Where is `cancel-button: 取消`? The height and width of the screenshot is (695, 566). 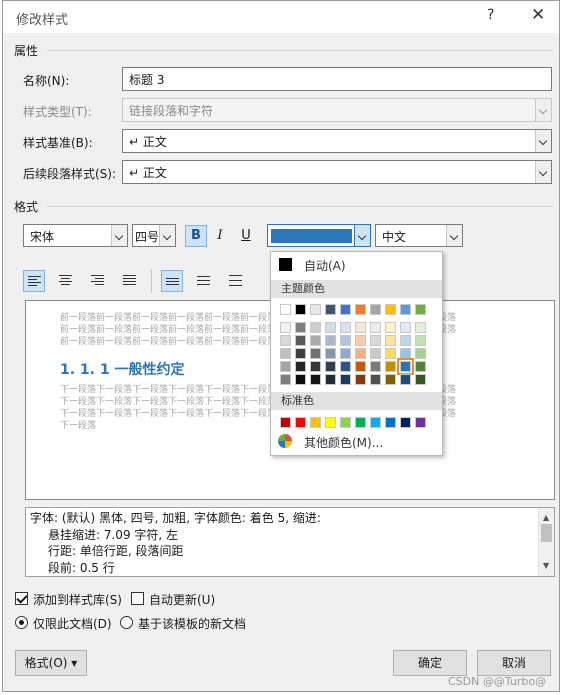 cancel-button: 取消 is located at coordinates (514, 663).